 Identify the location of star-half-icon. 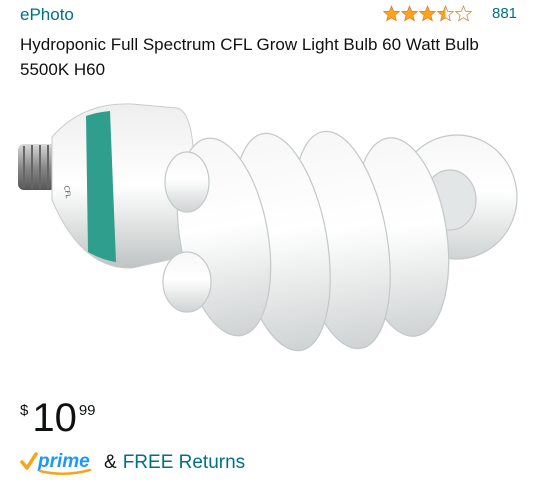
(445, 13).